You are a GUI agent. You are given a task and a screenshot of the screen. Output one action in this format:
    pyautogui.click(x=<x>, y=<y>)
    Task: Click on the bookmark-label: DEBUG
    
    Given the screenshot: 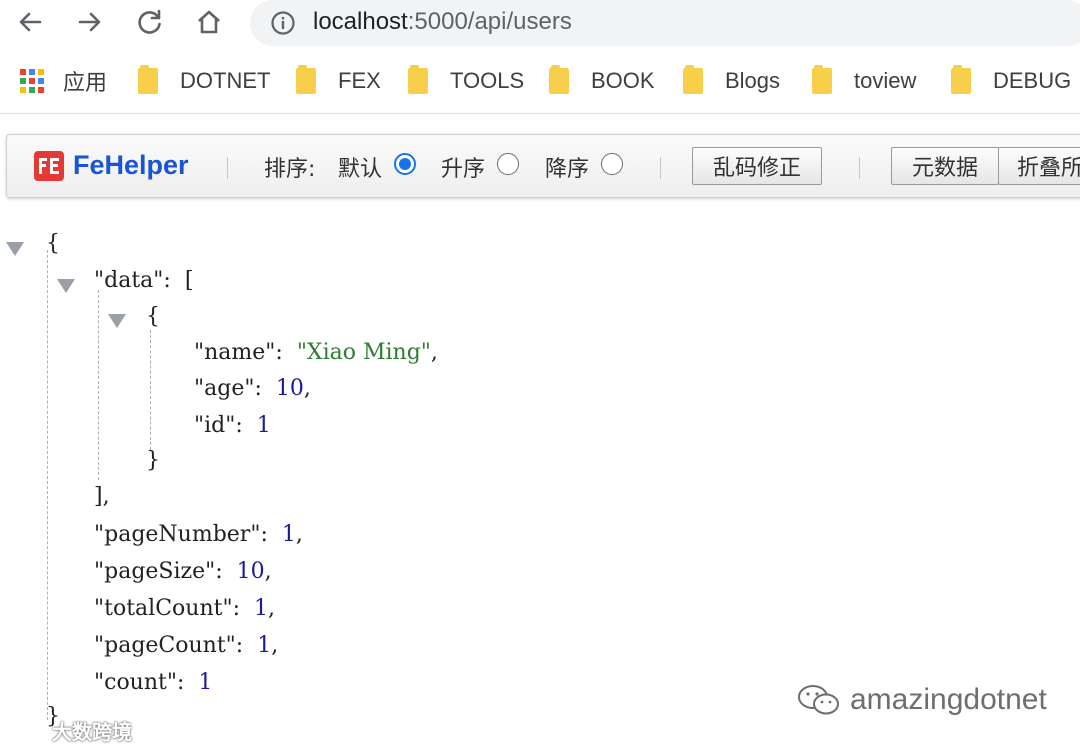 What is the action you would take?
    pyautogui.click(x=1032, y=80)
    